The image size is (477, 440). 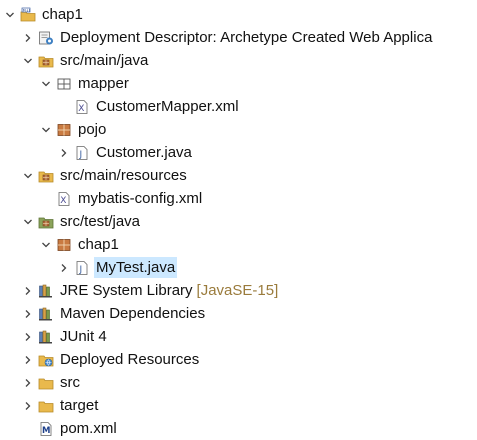 What do you see at coordinates (238, 244) in the screenshot?
I see `tree-item-chap1-package: chap1` at bounding box center [238, 244].